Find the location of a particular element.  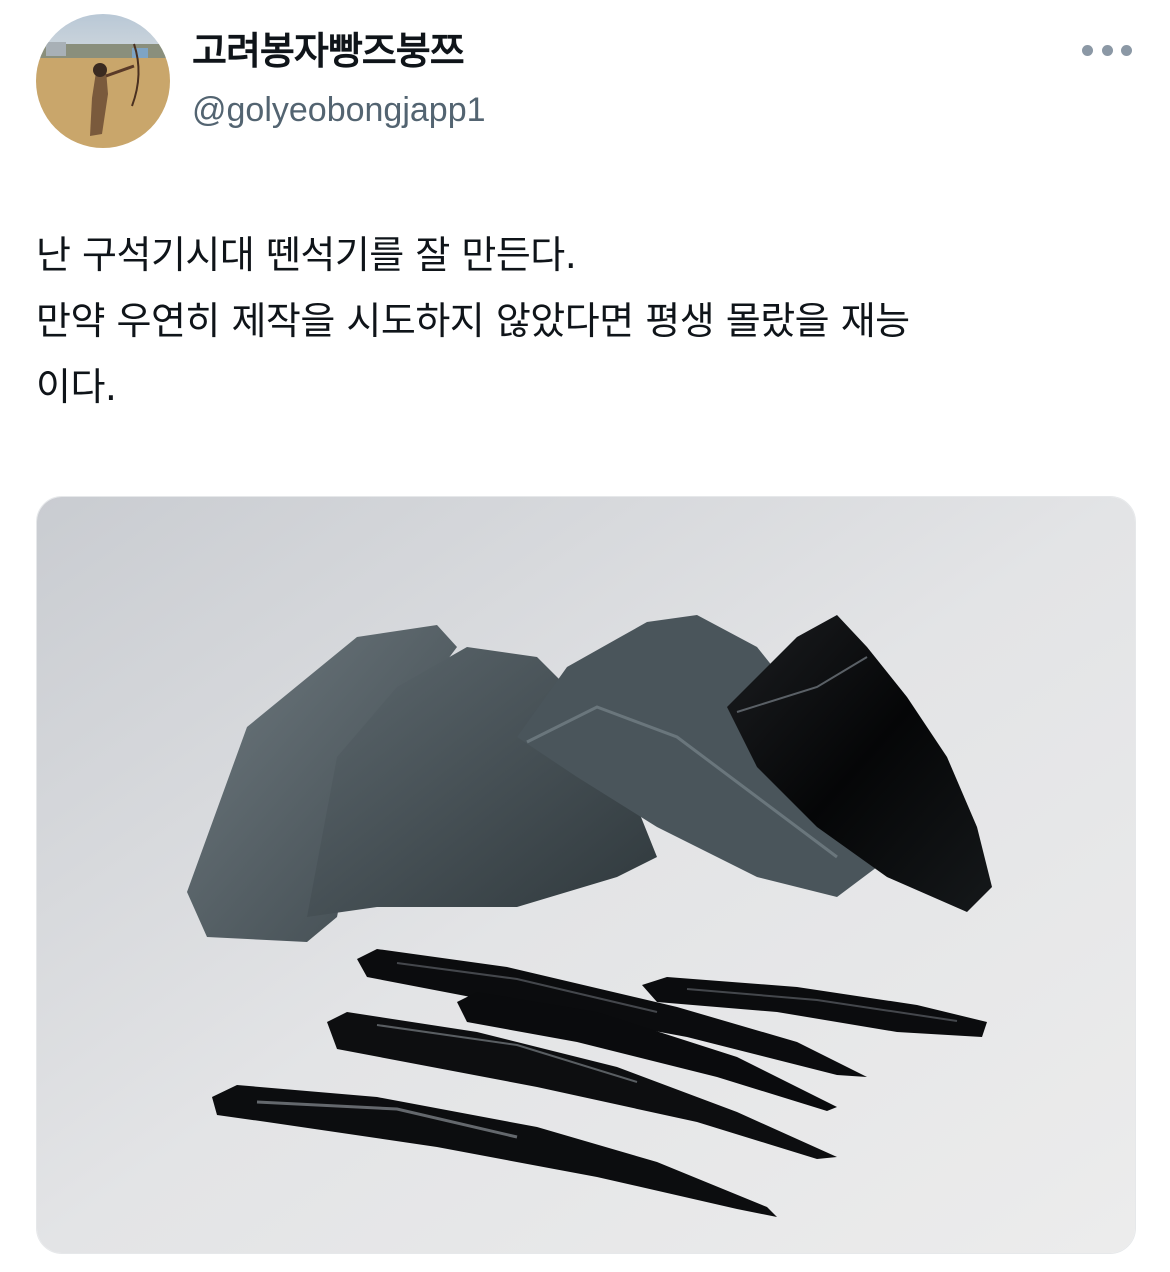

user-handle: @golyeobongjapp1 is located at coordinates (339, 110).